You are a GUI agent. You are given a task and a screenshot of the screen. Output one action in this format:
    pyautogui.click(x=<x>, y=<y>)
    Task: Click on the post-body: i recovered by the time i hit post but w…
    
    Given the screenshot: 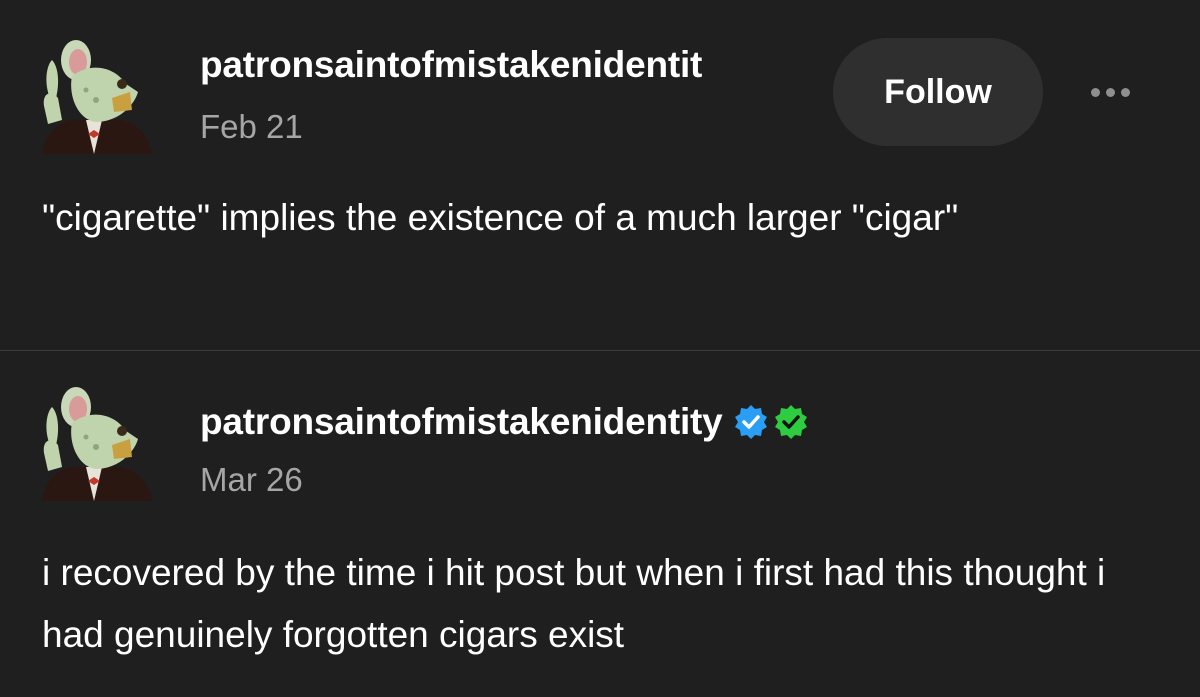 What is the action you would take?
    pyautogui.click(x=574, y=603)
    